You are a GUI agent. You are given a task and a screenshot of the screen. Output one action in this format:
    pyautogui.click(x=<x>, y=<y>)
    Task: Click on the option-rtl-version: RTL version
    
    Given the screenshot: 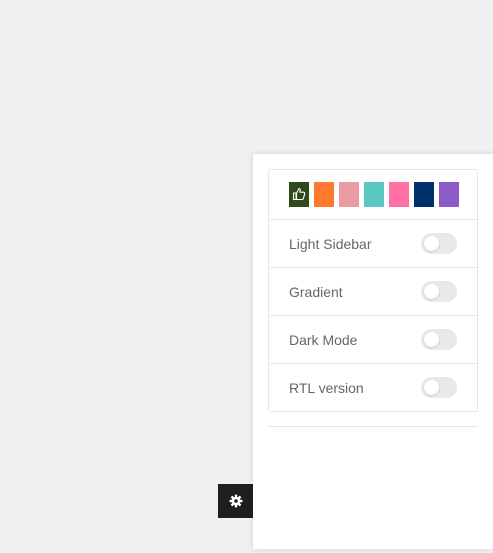 What is the action you would take?
    pyautogui.click(x=373, y=387)
    